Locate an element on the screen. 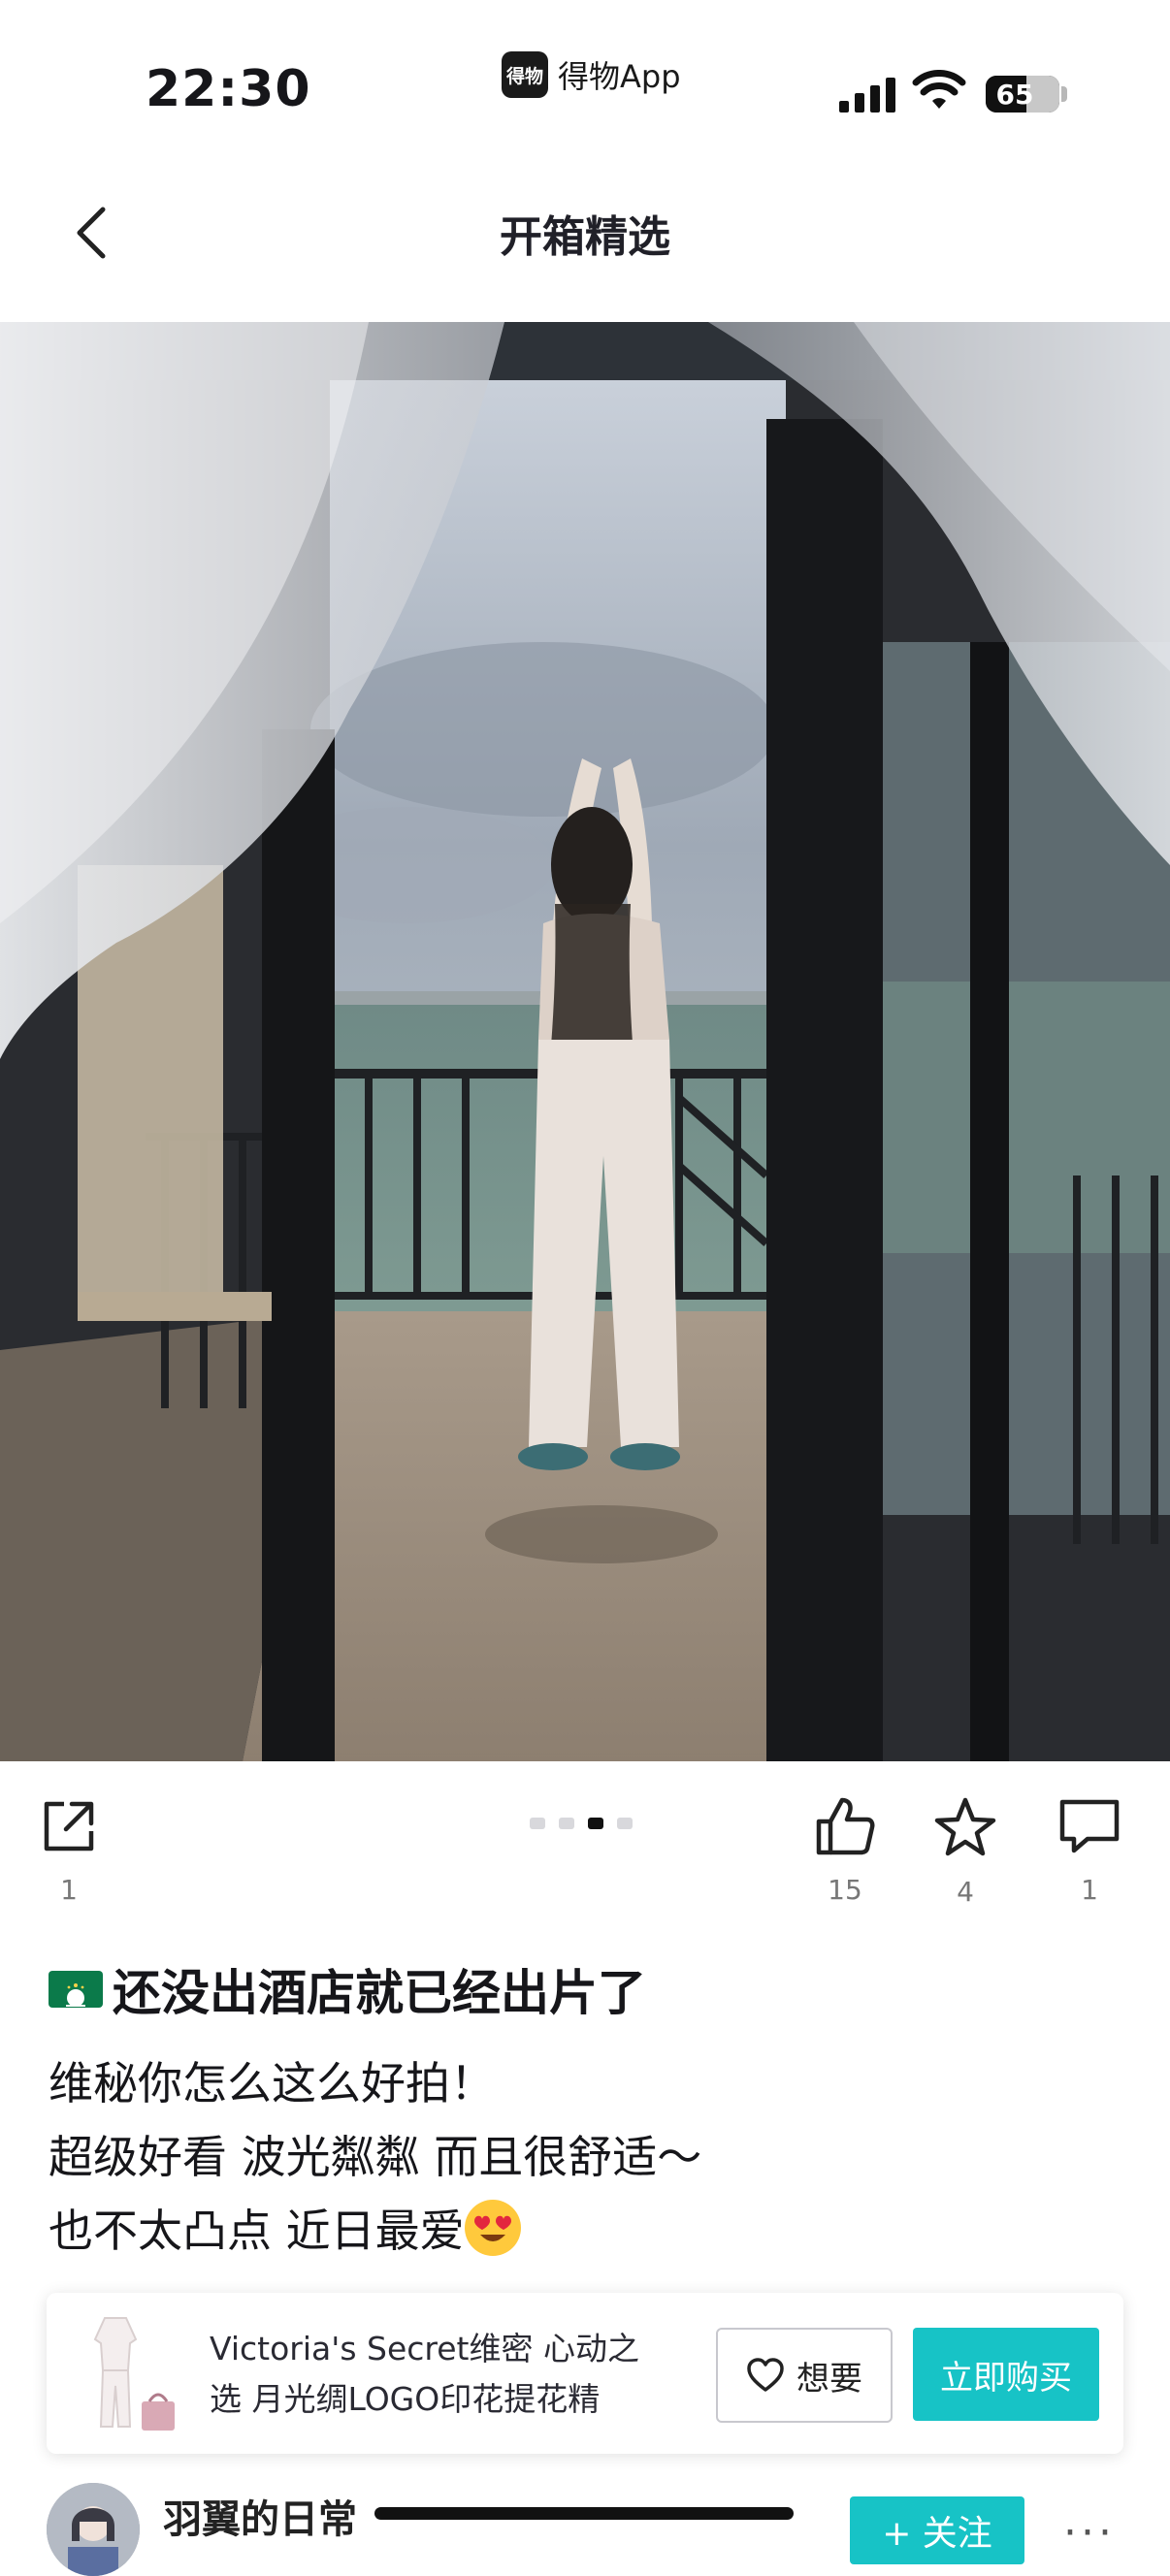  carousel-indicator is located at coordinates (581, 1823).